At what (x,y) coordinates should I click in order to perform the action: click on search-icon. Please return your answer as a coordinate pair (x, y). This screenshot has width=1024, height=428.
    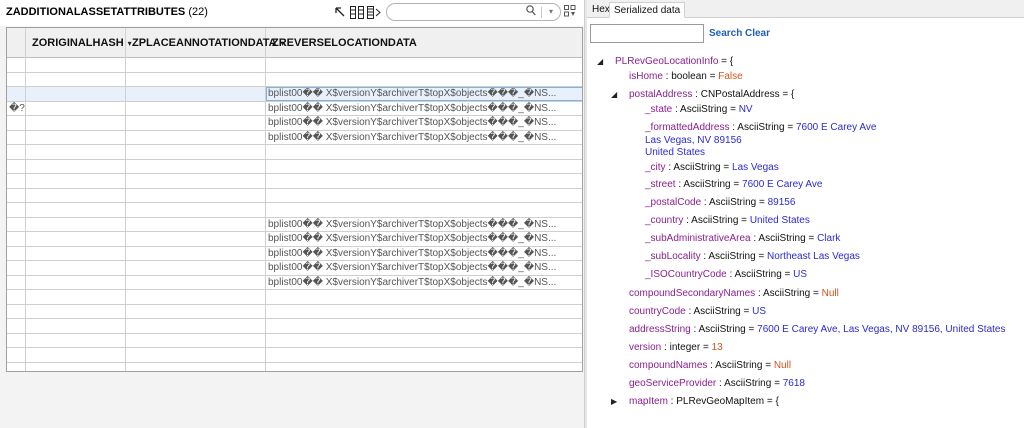
    Looking at the image, I should click on (531, 12).